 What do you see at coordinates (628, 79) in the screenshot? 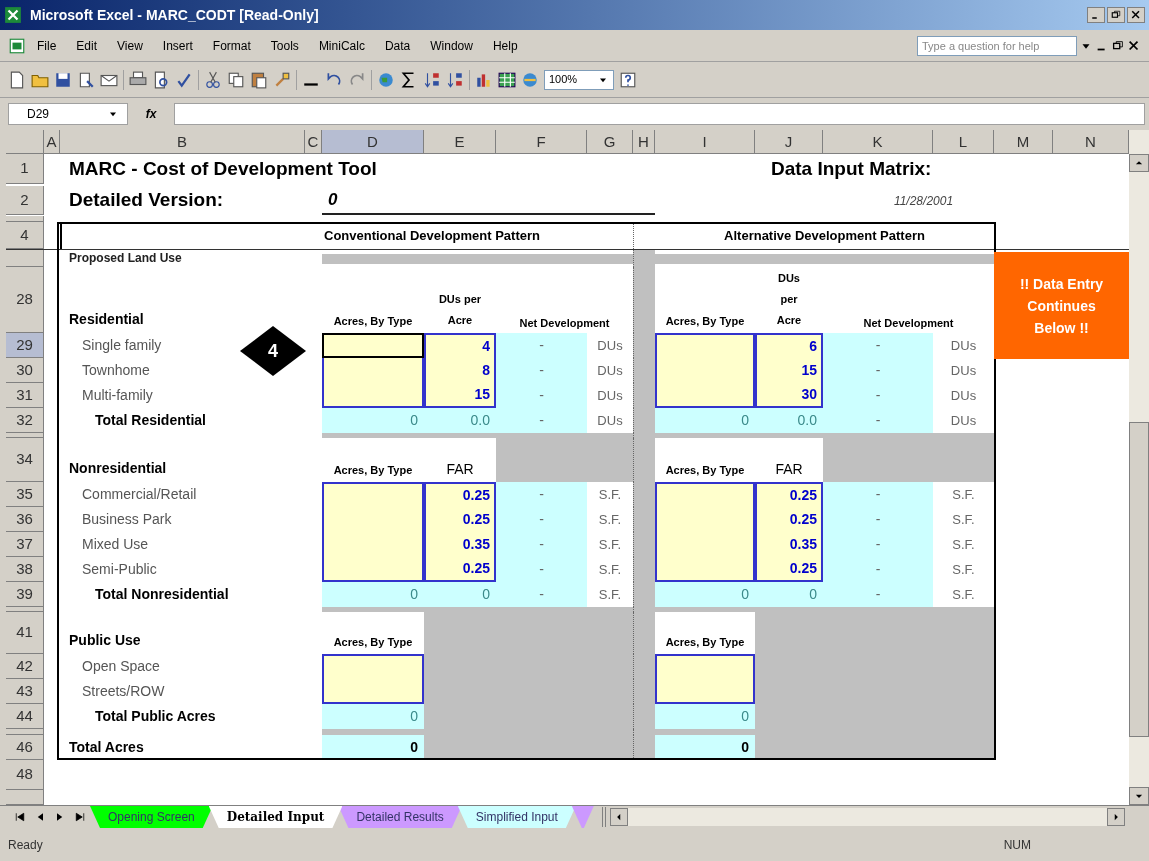
I see `help-icon` at bounding box center [628, 79].